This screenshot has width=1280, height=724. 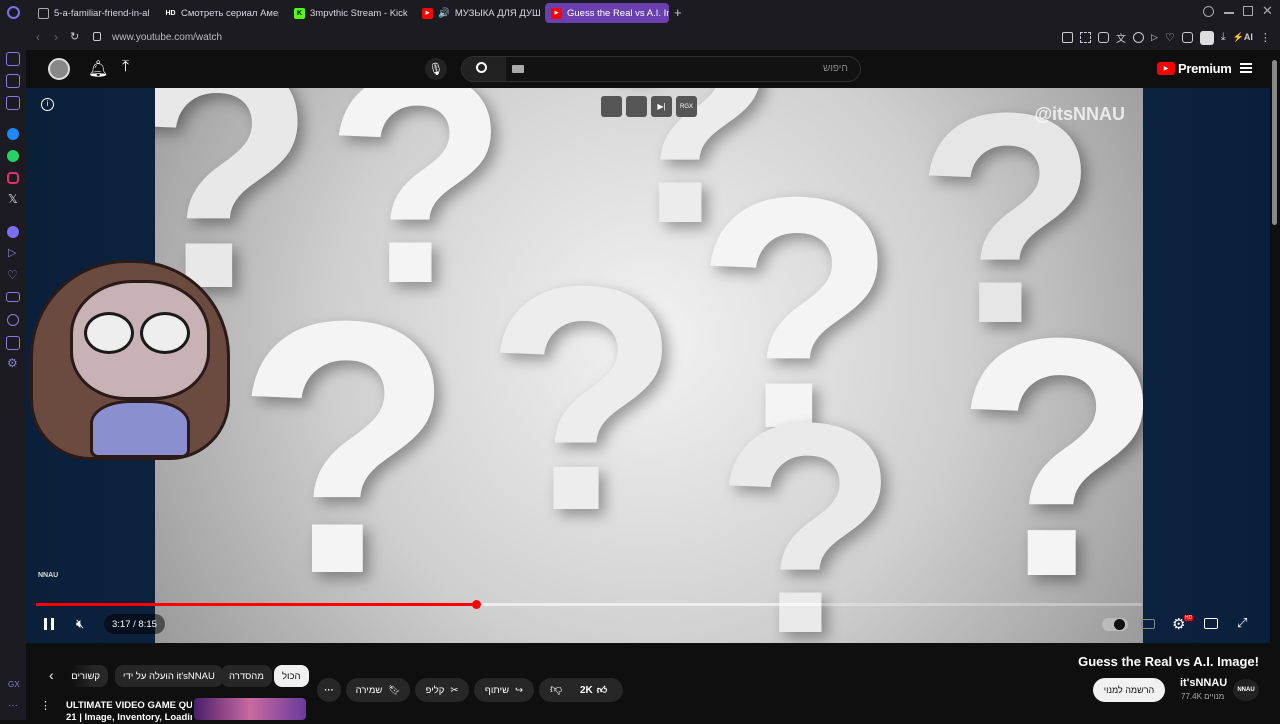 I want to click on opera-logo-icon, so click(x=13, y=12).